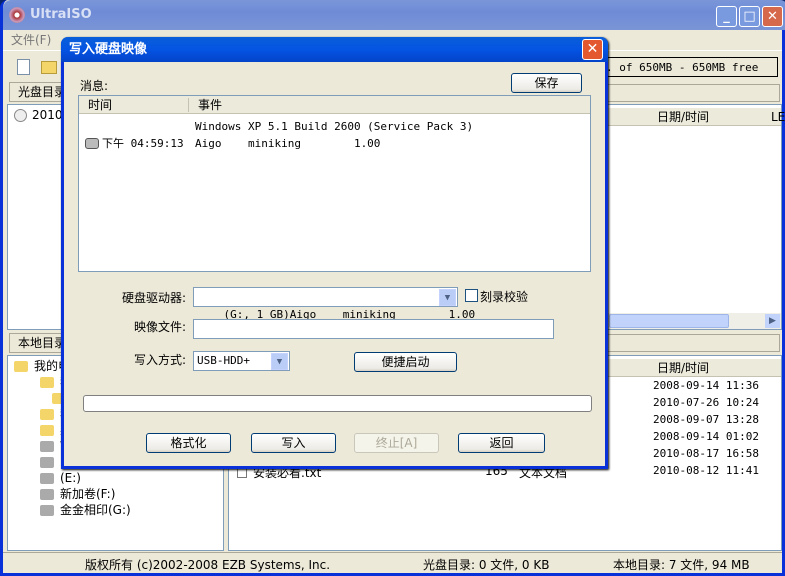 The height and width of the screenshot is (576, 785). Describe the element at coordinates (706, 385) in the screenshot. I see `file-date: 2008-09-14 11:36` at that location.